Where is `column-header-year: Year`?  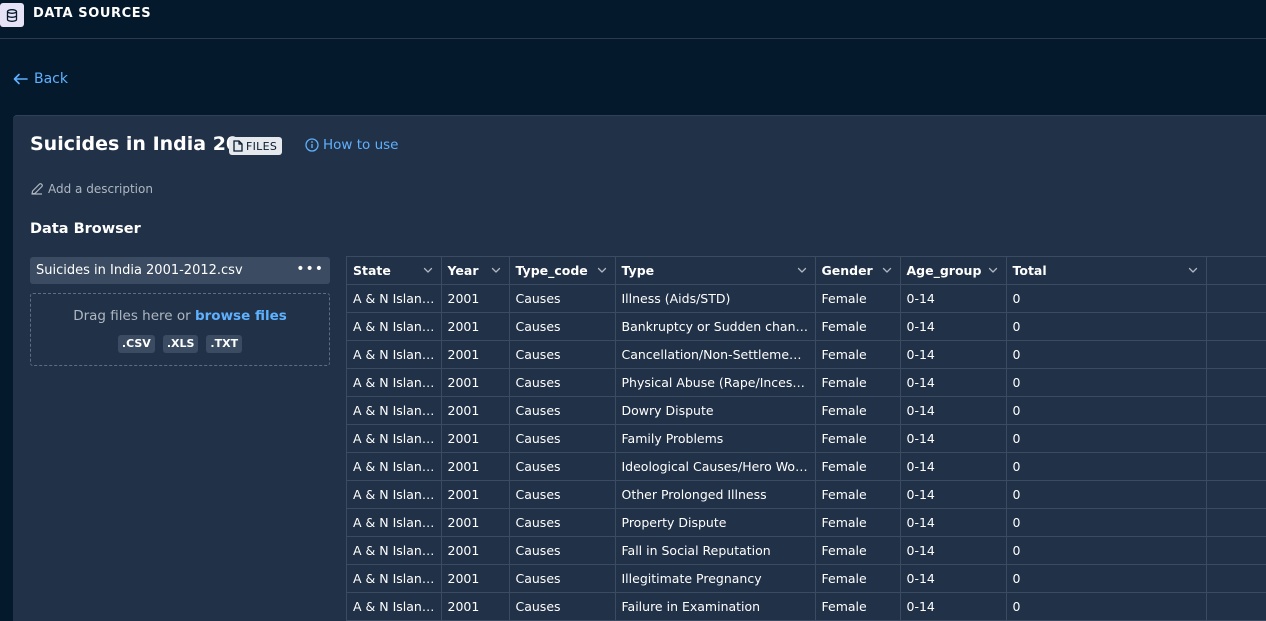
column-header-year: Year is located at coordinates (475, 271).